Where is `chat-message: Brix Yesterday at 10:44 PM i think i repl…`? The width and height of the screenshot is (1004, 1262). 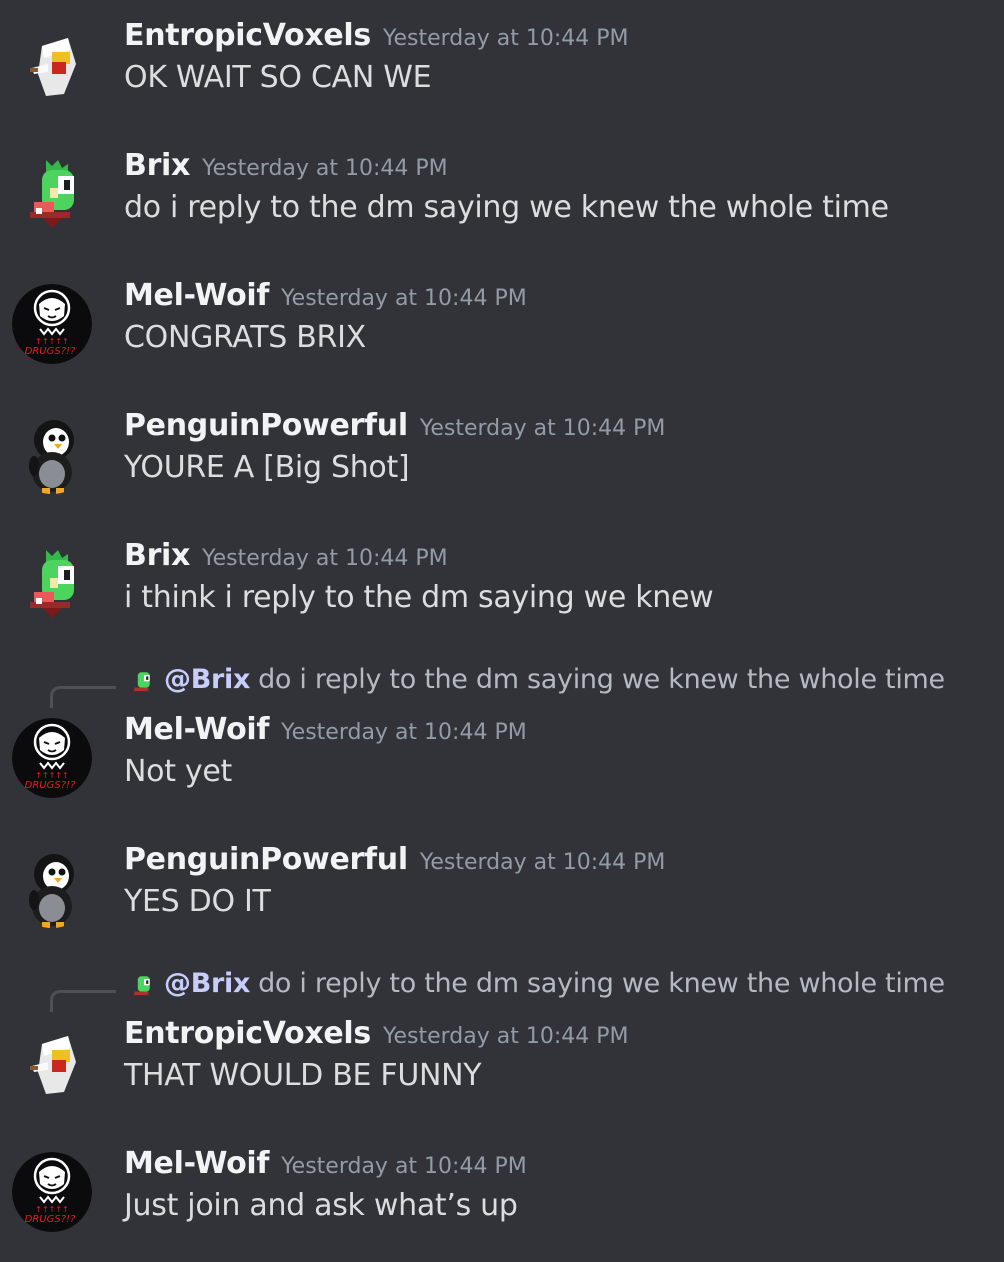 chat-message: Brix Yesterday at 10:44 PM i think i repl… is located at coordinates (502, 588).